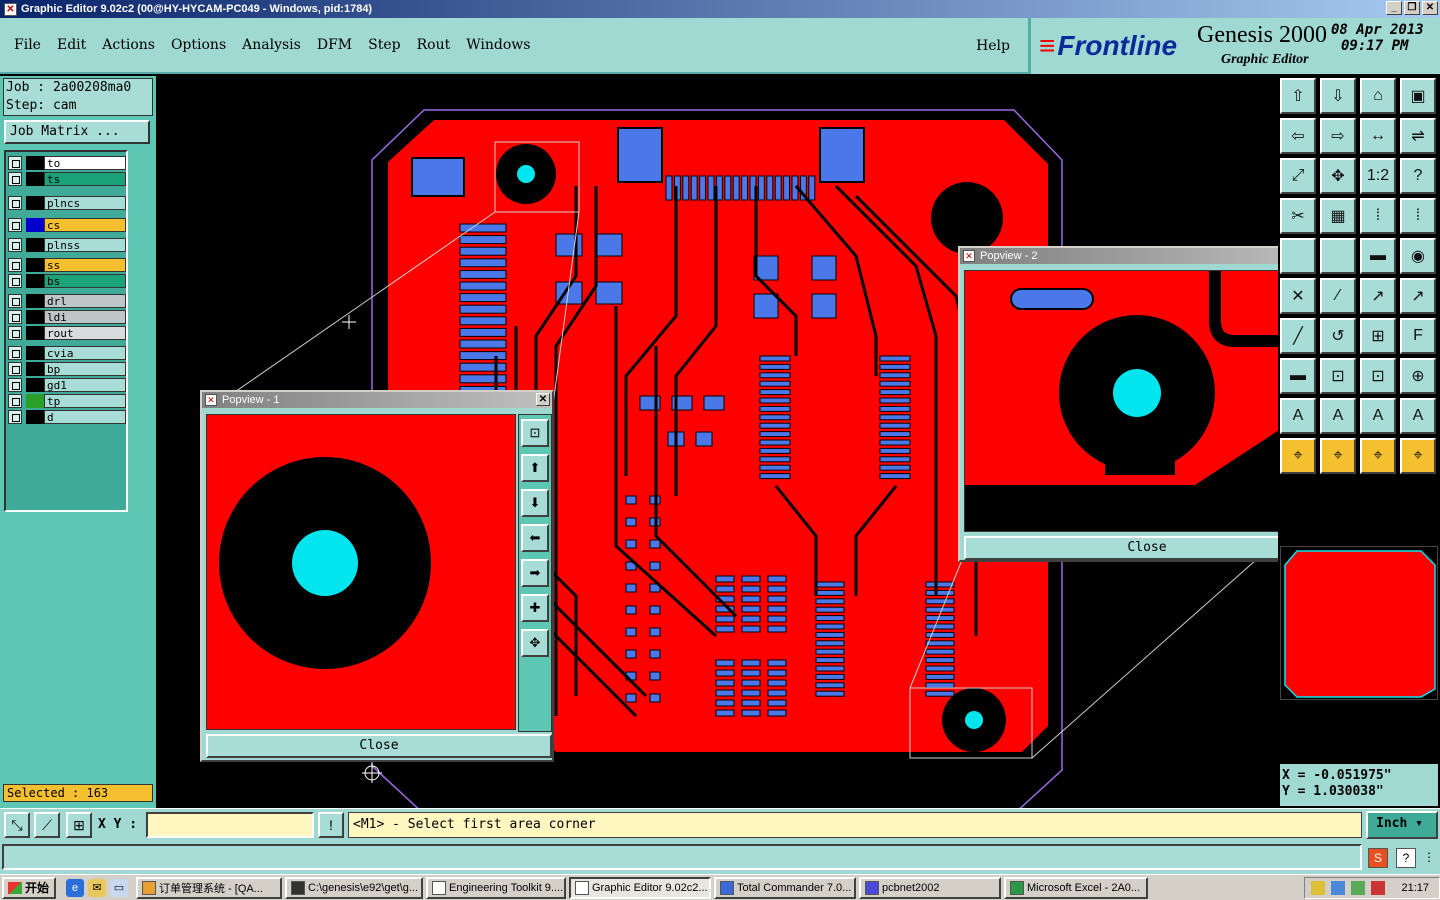 Image resolution: width=1440 pixels, height=900 pixels. I want to click on layer-name: plnss, so click(85, 245).